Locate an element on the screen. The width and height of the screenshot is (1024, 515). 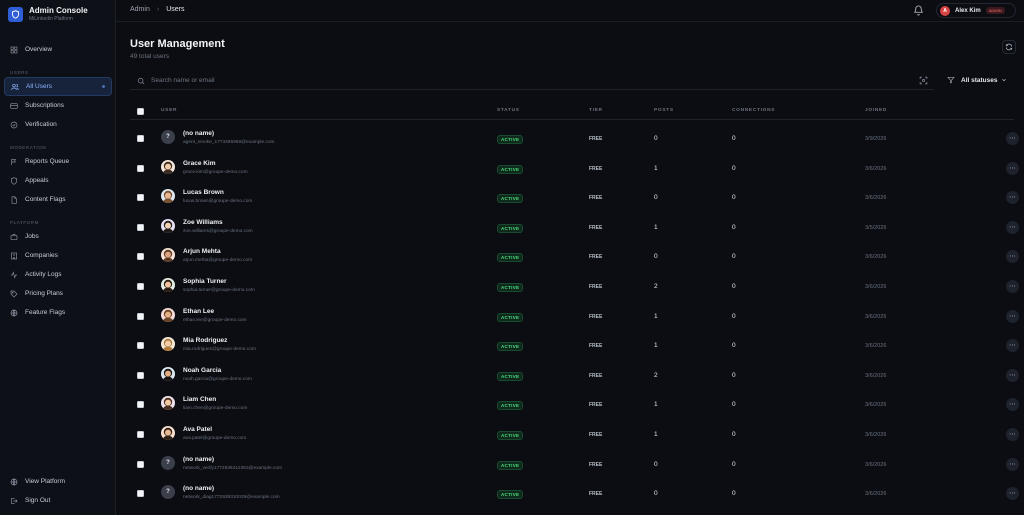
sidebar-item-overview: Overview is located at coordinates (58, 49).